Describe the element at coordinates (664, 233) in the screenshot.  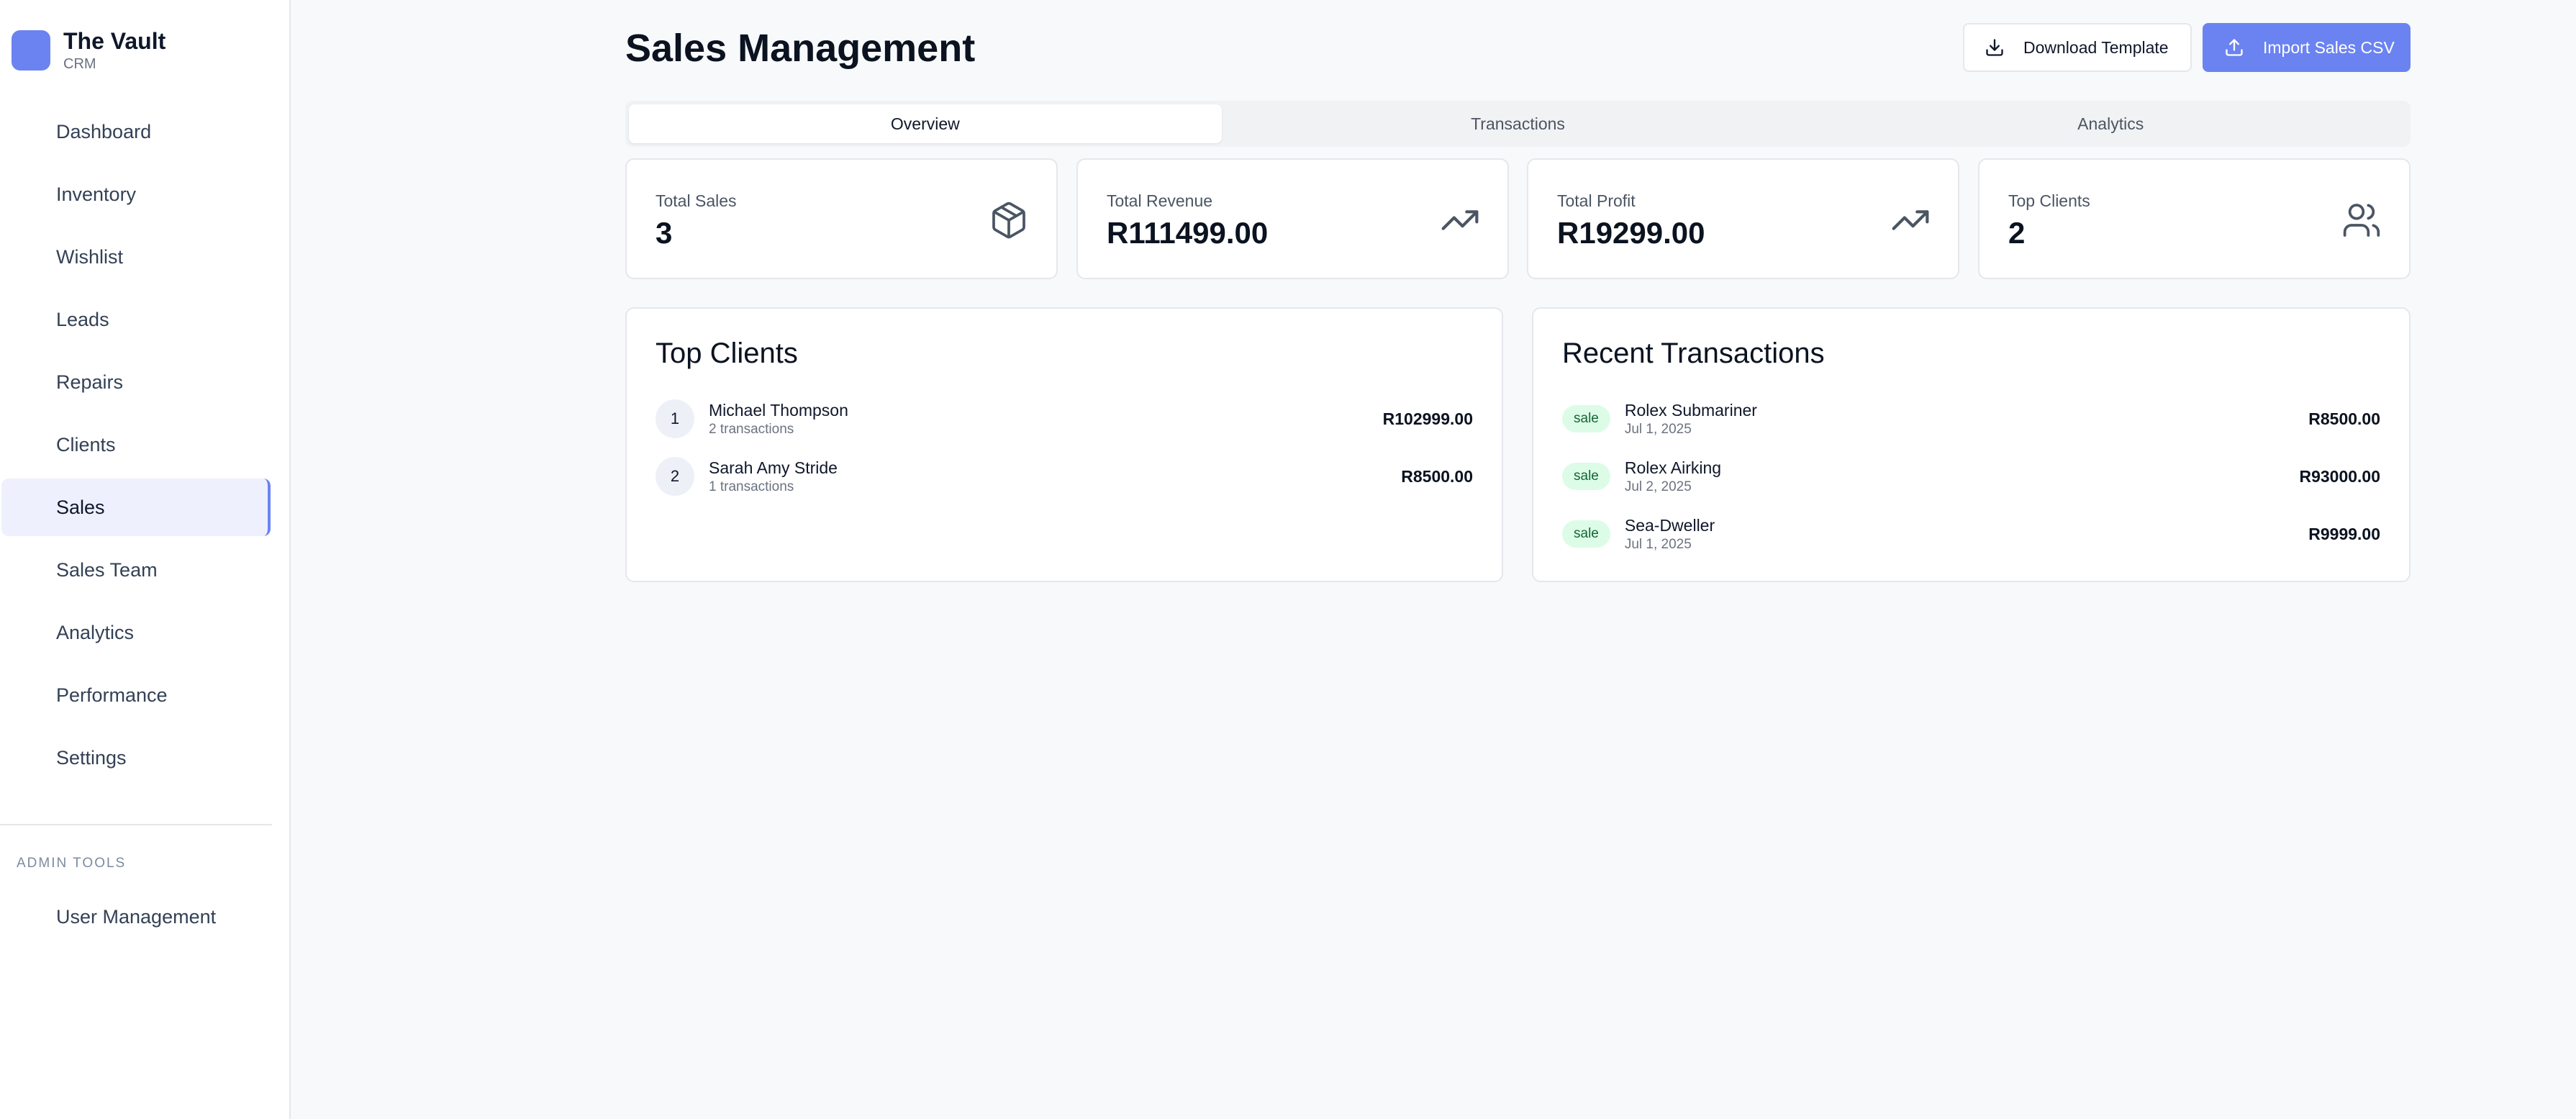
I see `stat-value: 3` at that location.